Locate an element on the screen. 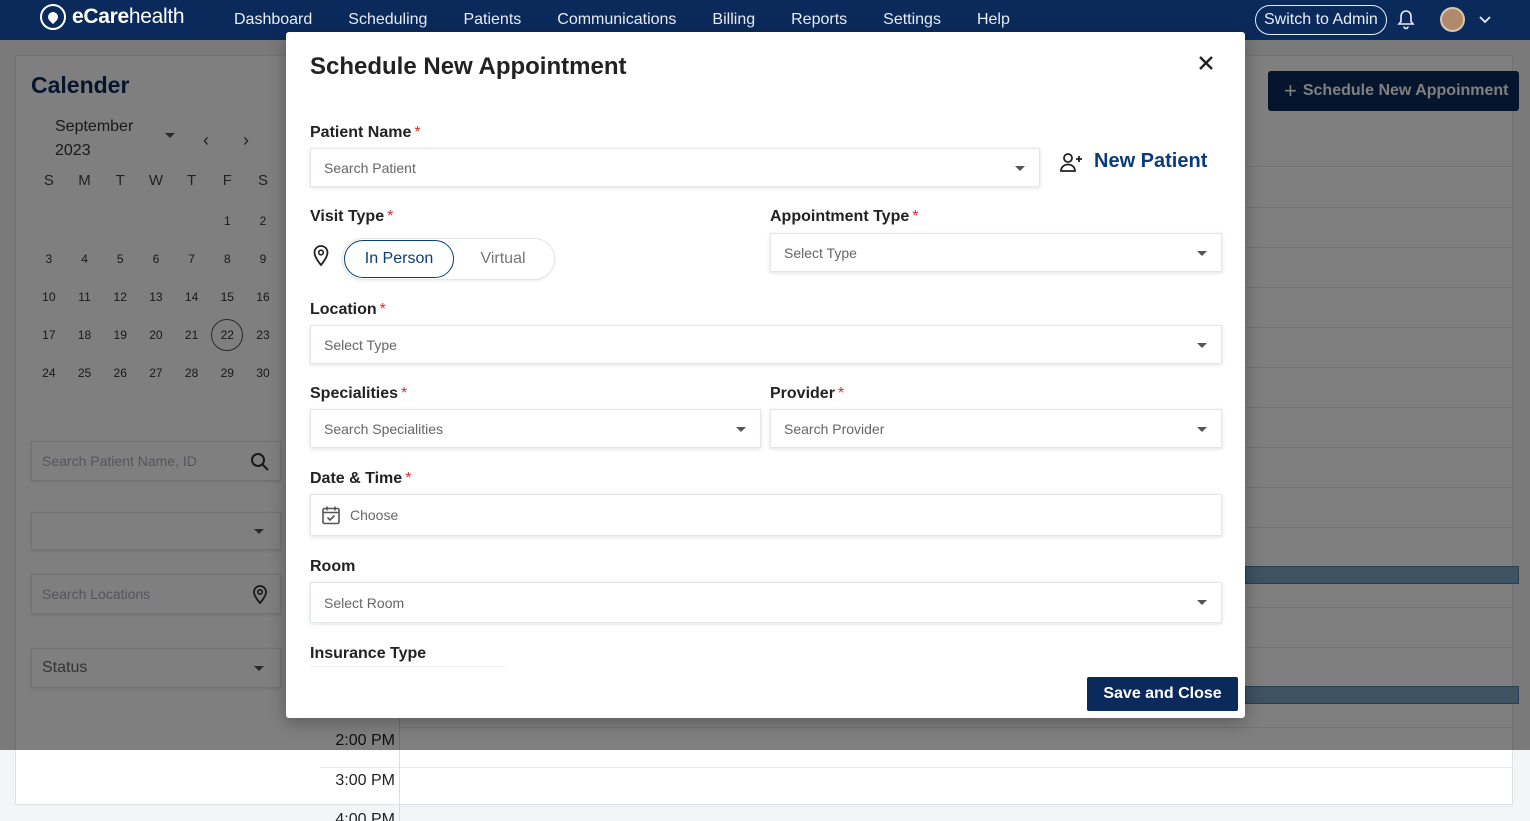  provider-placeholder: Search Provider is located at coordinates (834, 428).